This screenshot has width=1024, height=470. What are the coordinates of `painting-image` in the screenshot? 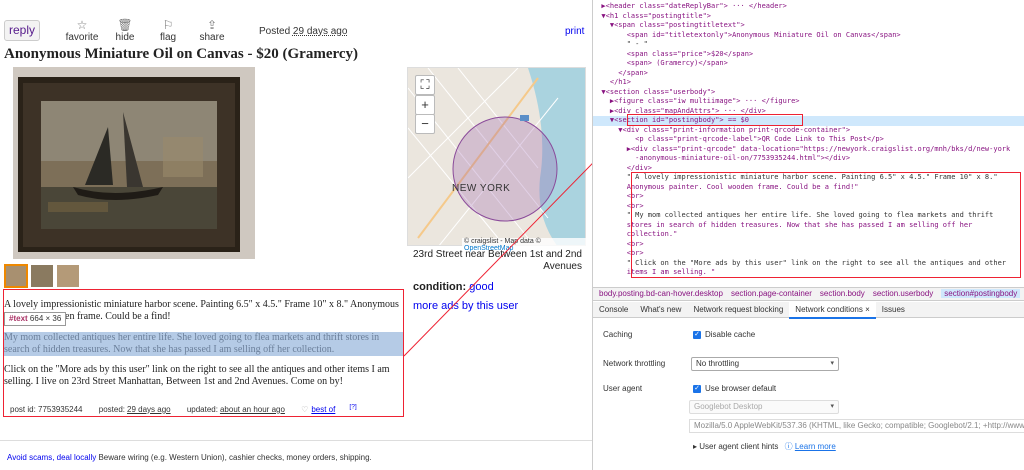 It's located at (134, 163).